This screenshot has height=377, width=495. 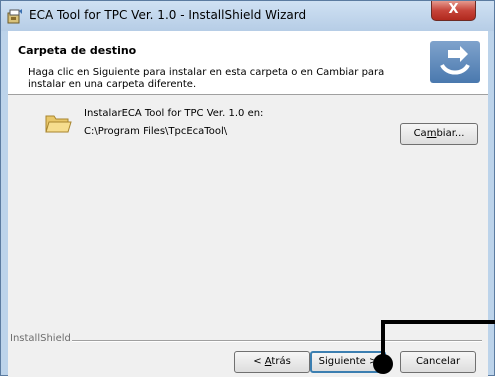 What do you see at coordinates (438, 322) in the screenshot?
I see `pointer-marker-line` at bounding box center [438, 322].